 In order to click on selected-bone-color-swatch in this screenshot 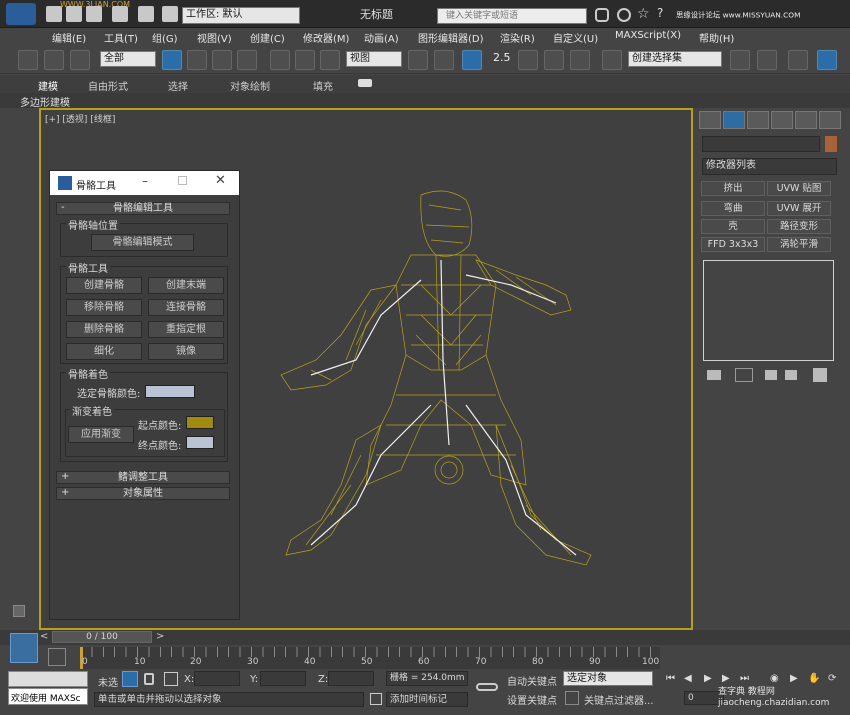, I will do `click(170, 391)`.